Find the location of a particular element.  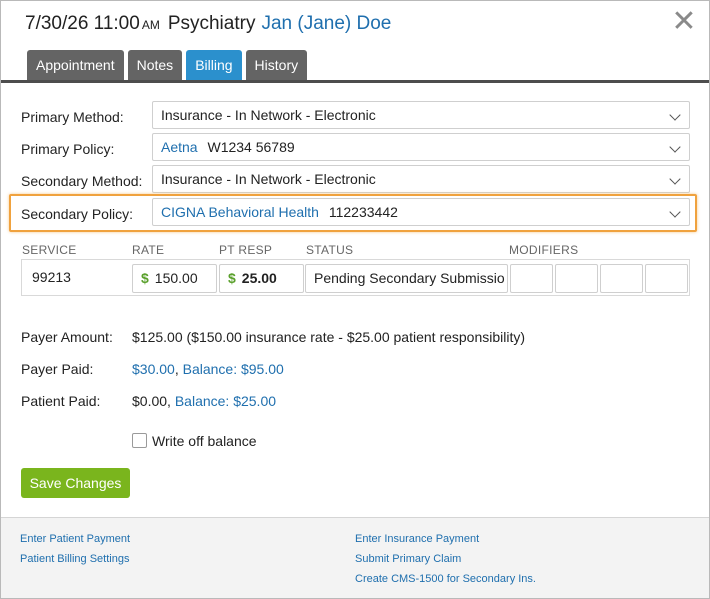

primary-policy-row: Primary Policy: Aetna W1234 56789 is located at coordinates (355, 149).